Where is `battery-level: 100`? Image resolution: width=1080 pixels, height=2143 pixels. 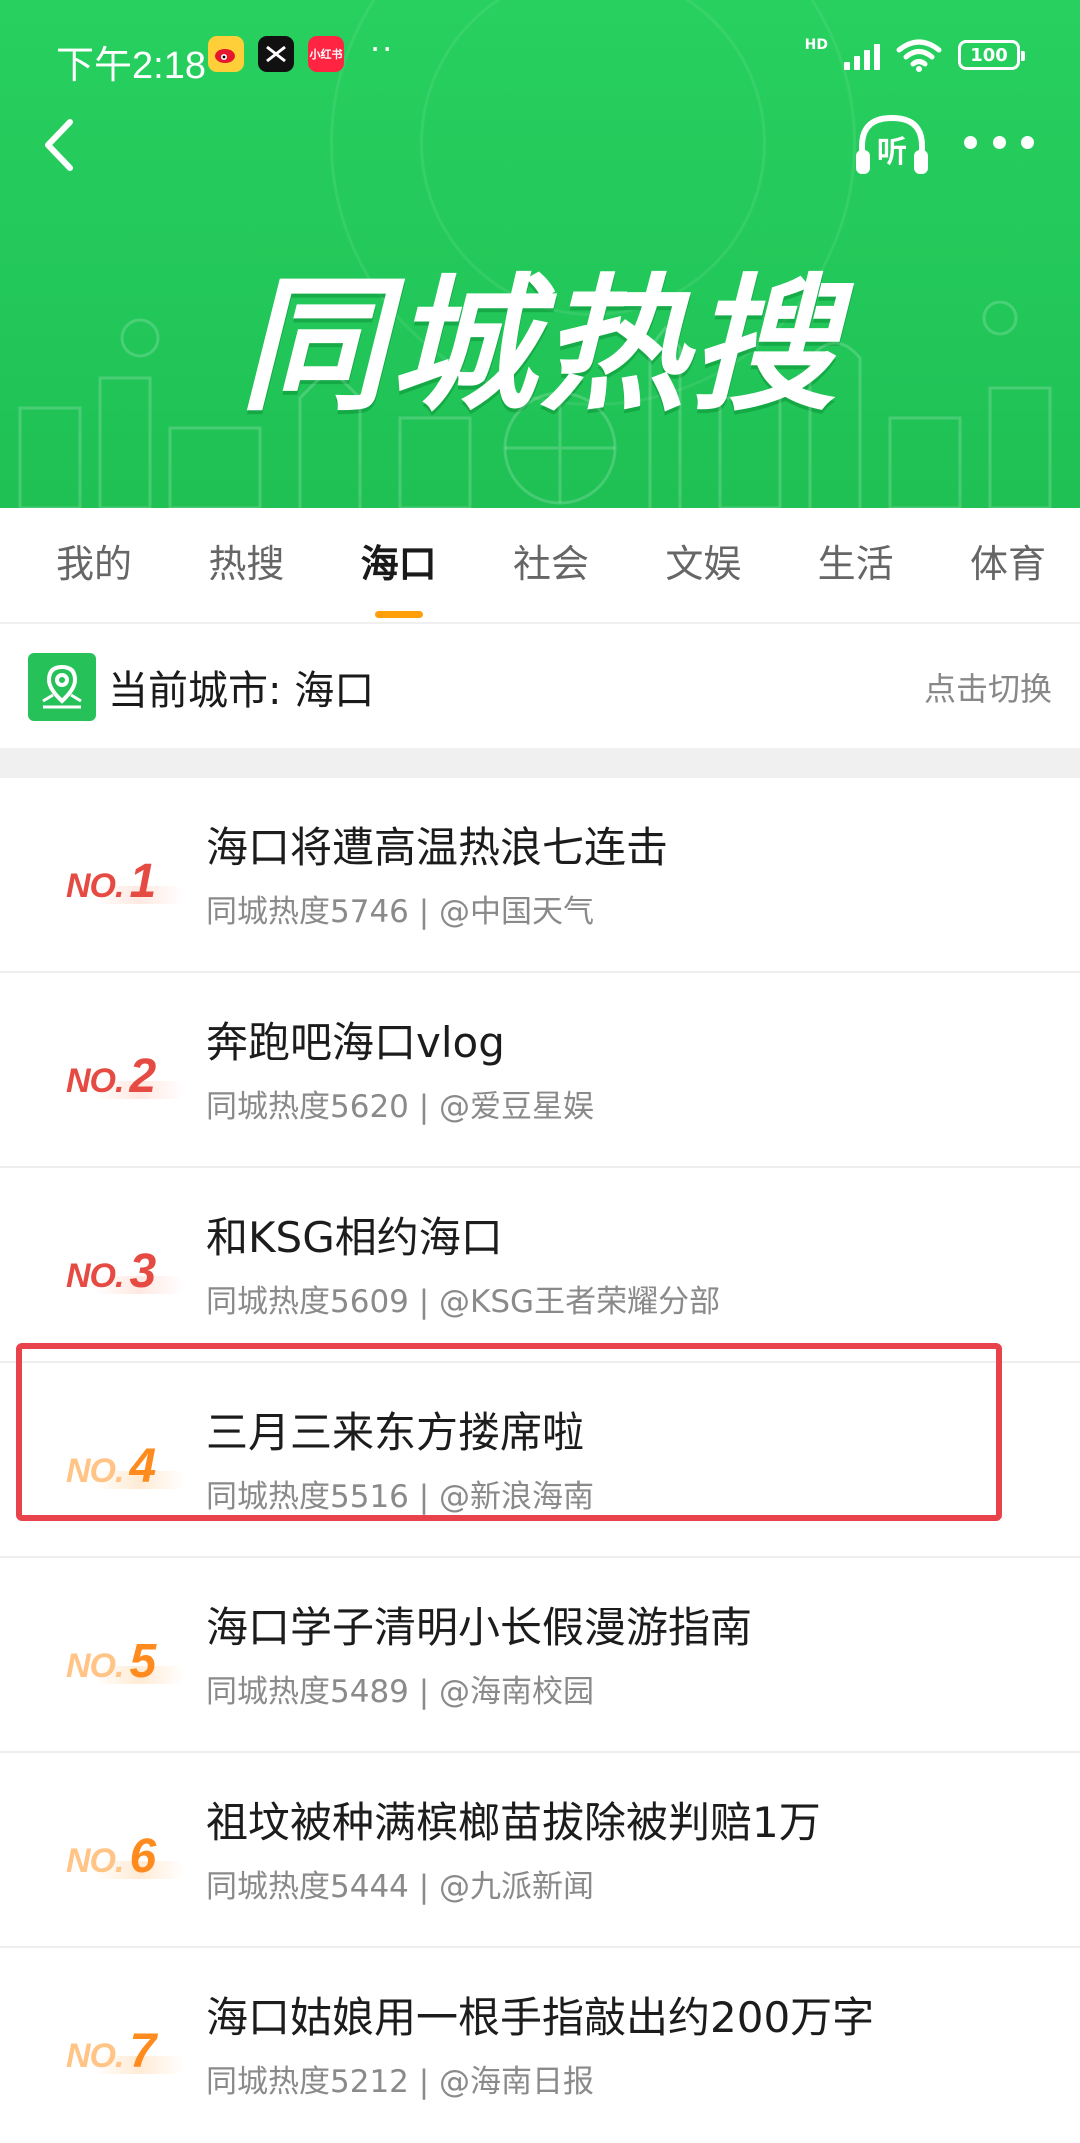
battery-level: 100 is located at coordinates (989, 55).